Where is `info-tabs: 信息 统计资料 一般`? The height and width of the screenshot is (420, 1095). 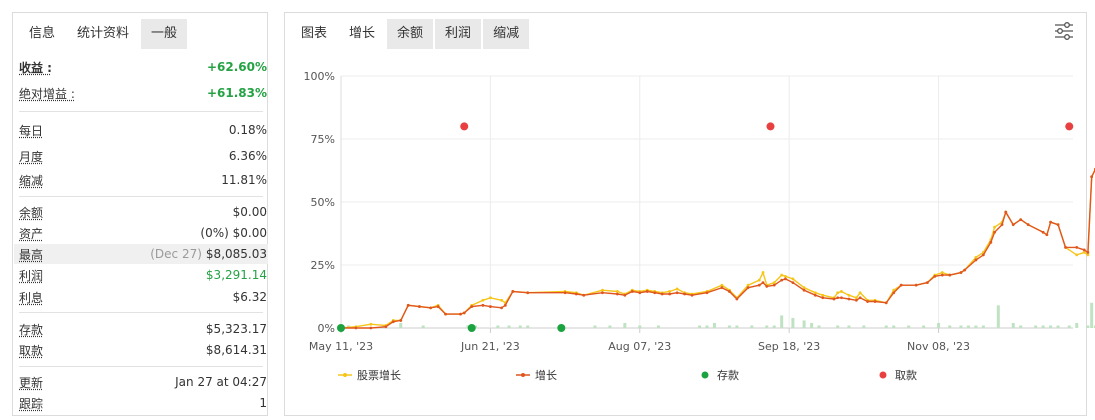 info-tabs: 信息 统计资料 一般 is located at coordinates (140, 31).